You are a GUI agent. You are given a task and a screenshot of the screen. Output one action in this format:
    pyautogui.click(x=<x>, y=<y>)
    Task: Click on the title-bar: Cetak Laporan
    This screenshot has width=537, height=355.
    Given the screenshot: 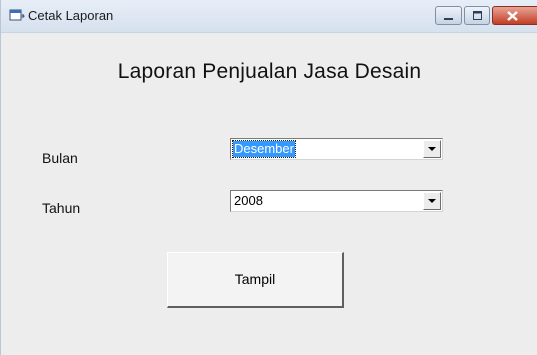 What is the action you would take?
    pyautogui.click(x=269, y=16)
    